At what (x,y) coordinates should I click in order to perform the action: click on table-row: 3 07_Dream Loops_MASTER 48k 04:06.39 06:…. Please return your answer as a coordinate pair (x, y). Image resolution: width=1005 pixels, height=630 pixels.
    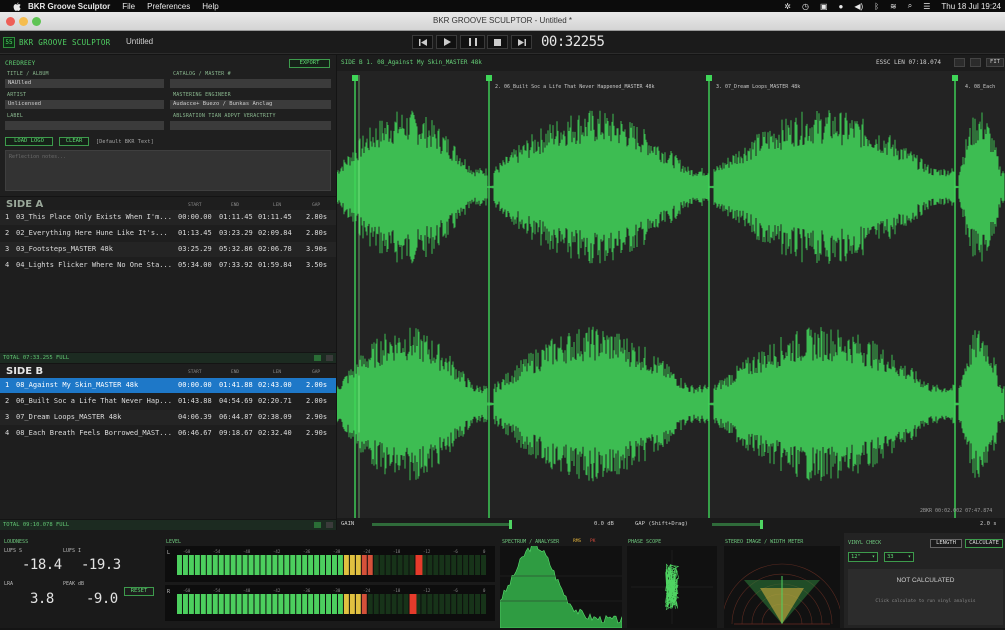
    Looking at the image, I should click on (168, 417).